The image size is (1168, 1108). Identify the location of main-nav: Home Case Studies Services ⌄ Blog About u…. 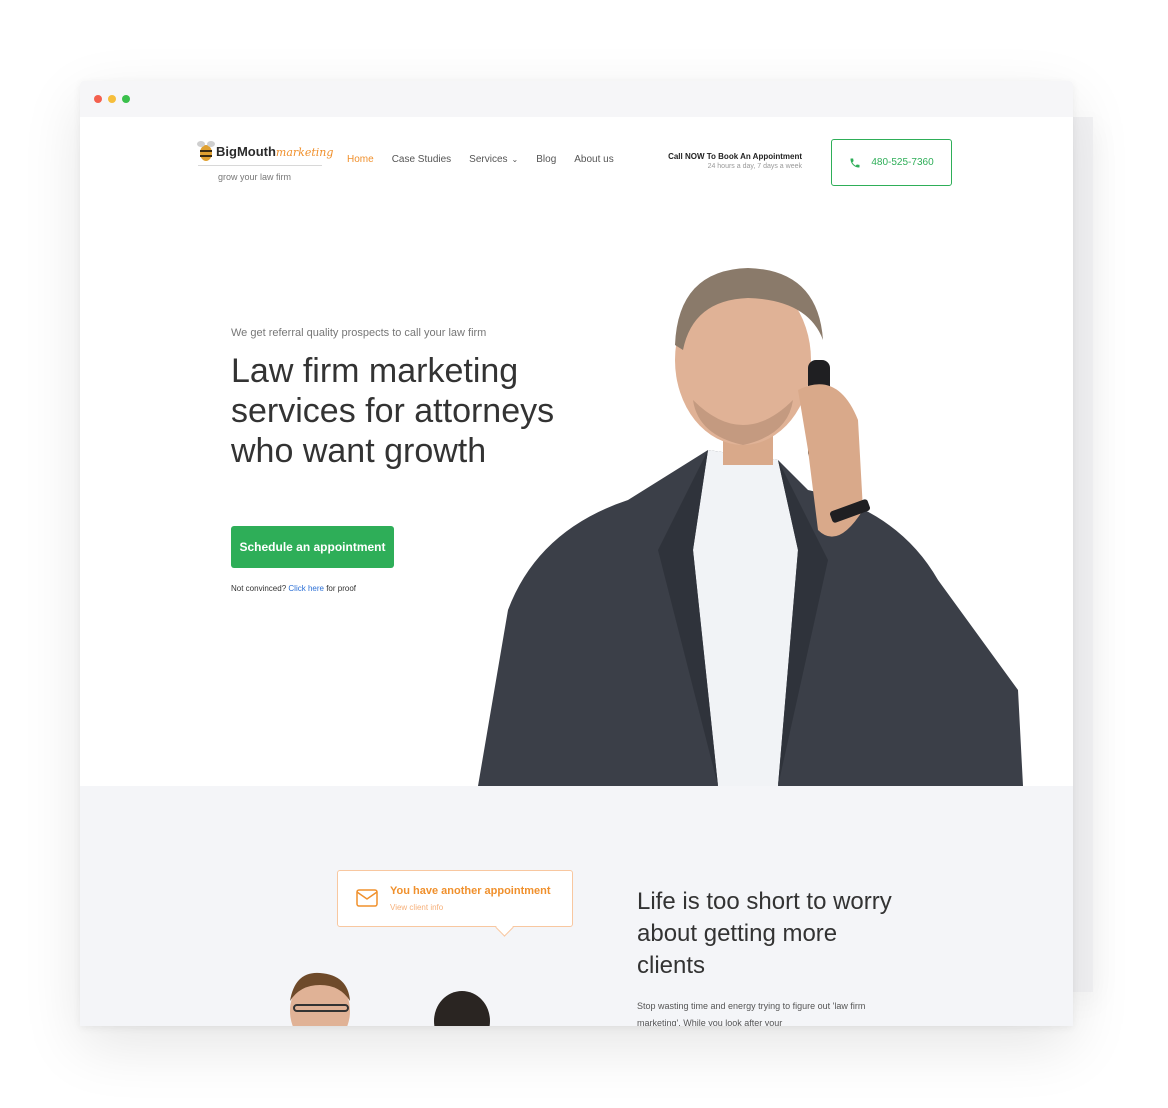
(480, 159).